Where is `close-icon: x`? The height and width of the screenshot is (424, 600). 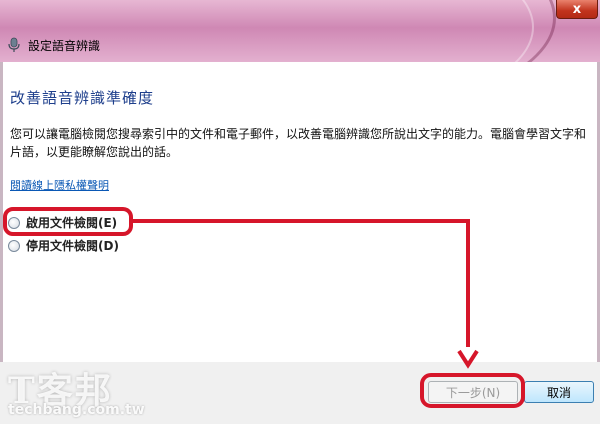
close-icon: x is located at coordinates (577, 9).